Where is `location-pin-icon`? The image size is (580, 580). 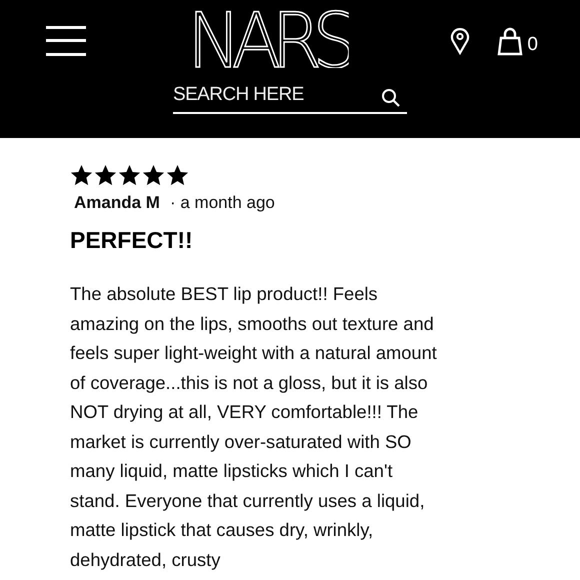
location-pin-icon is located at coordinates (460, 41).